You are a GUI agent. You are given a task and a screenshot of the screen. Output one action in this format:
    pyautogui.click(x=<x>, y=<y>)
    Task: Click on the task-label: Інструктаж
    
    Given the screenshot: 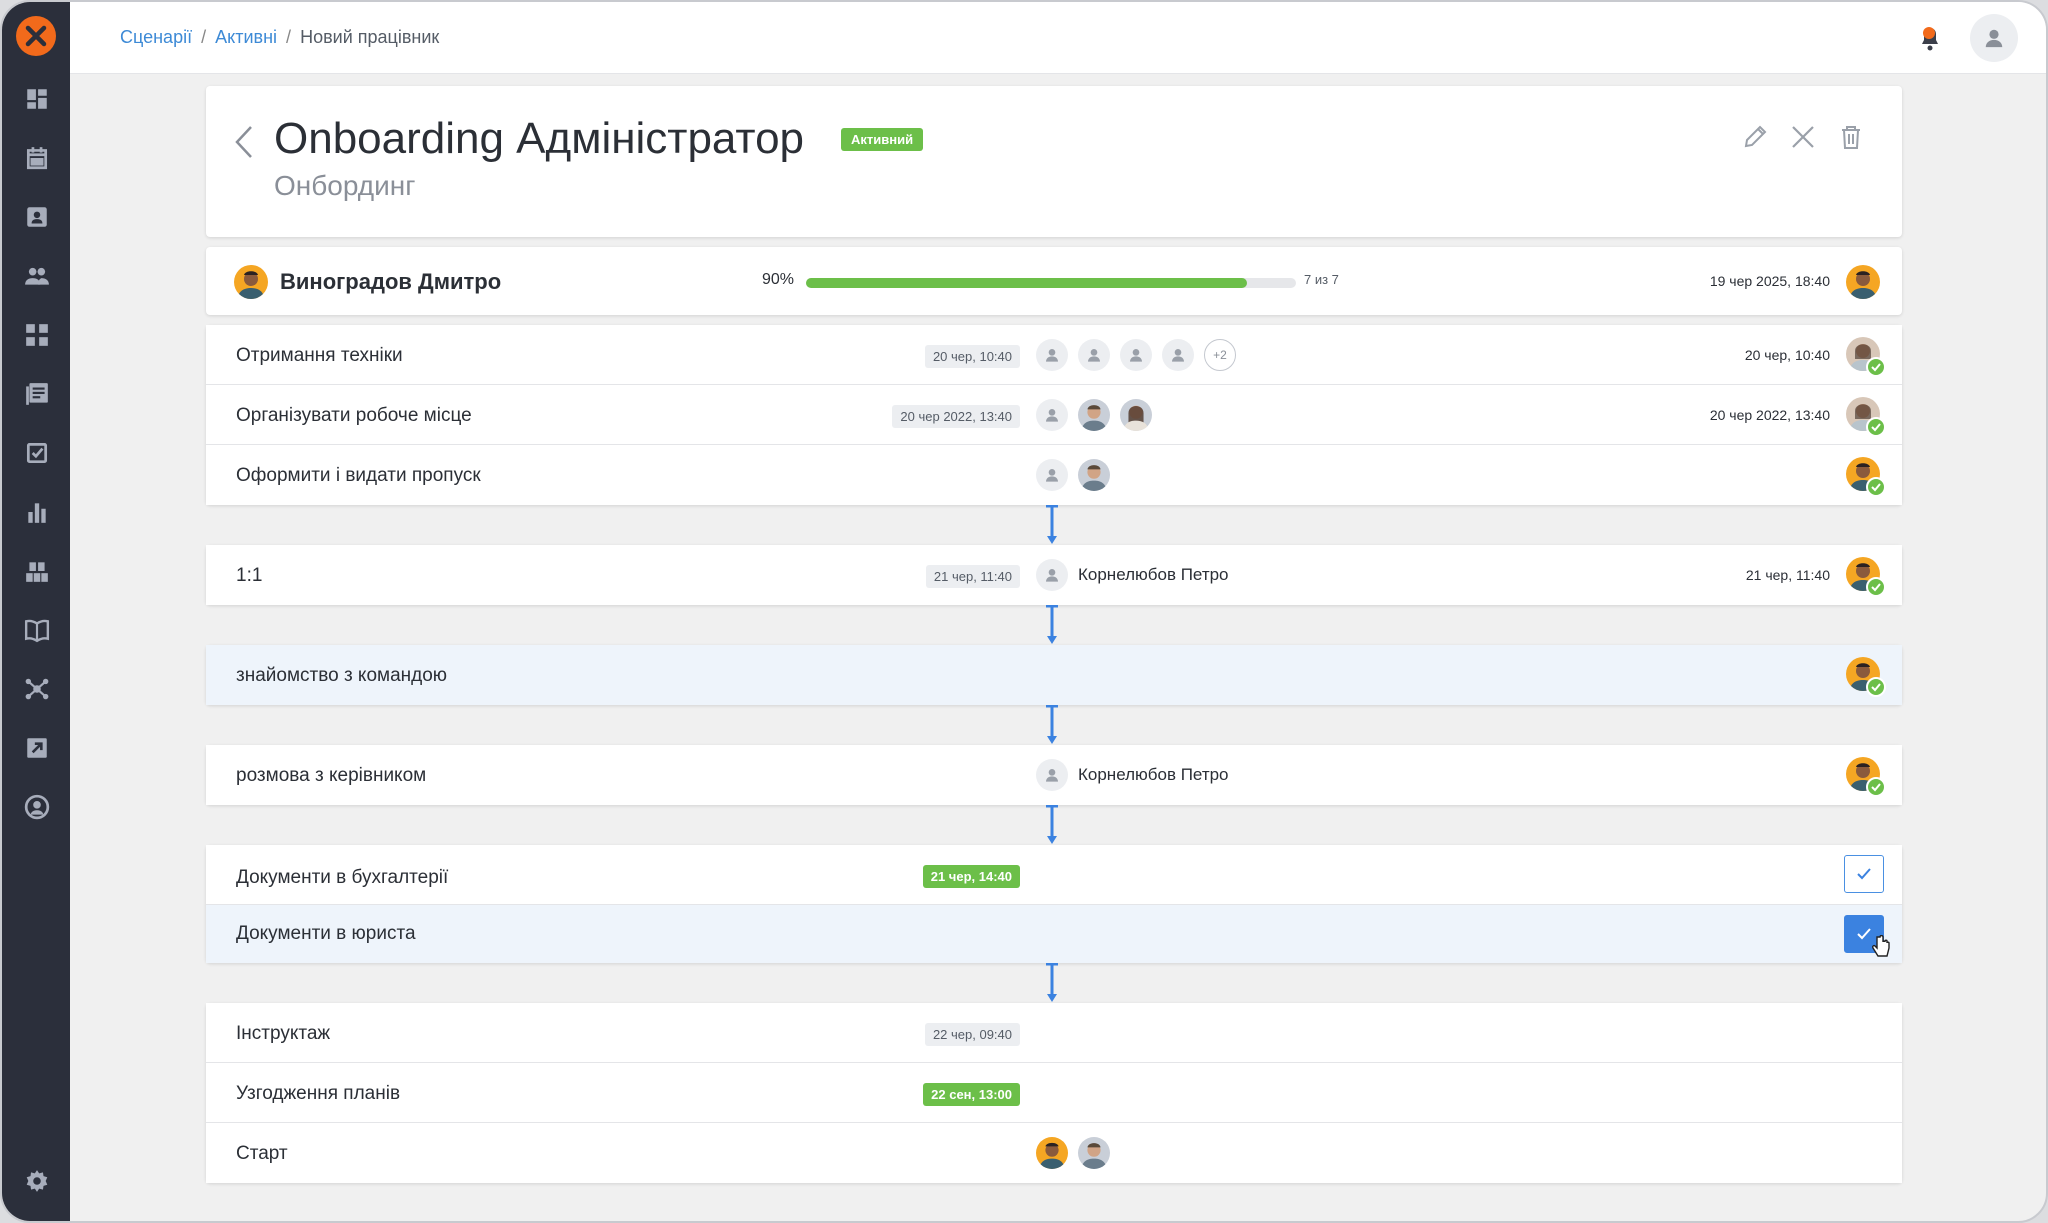 What is the action you would take?
    pyautogui.click(x=283, y=1033)
    